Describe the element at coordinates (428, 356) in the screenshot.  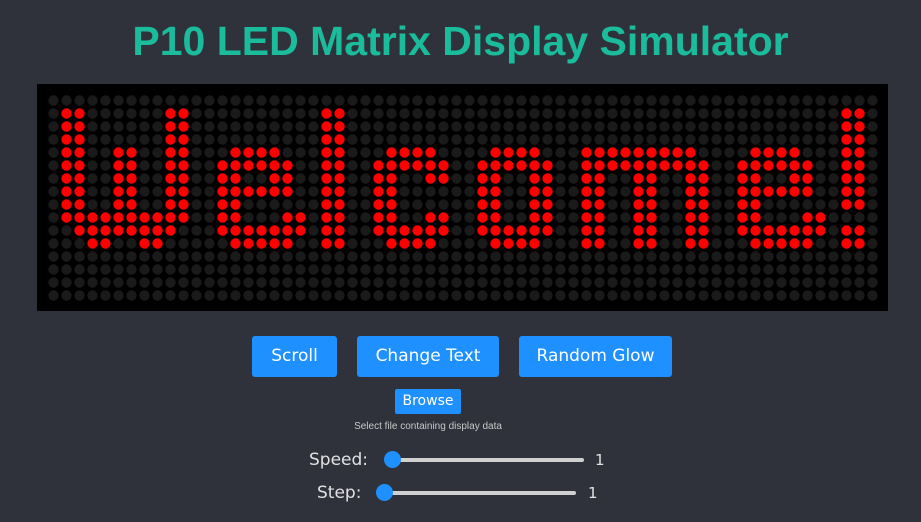
I see `change-text-button: Change Text` at that location.